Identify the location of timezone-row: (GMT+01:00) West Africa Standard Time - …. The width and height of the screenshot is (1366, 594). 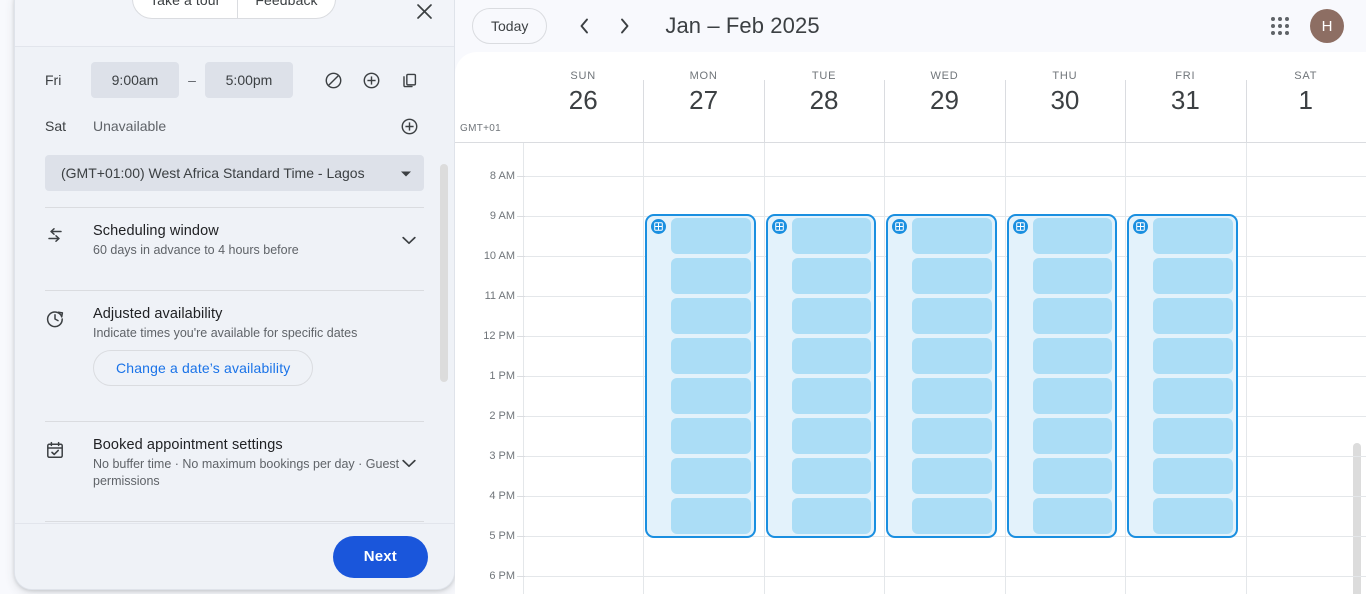
(234, 170).